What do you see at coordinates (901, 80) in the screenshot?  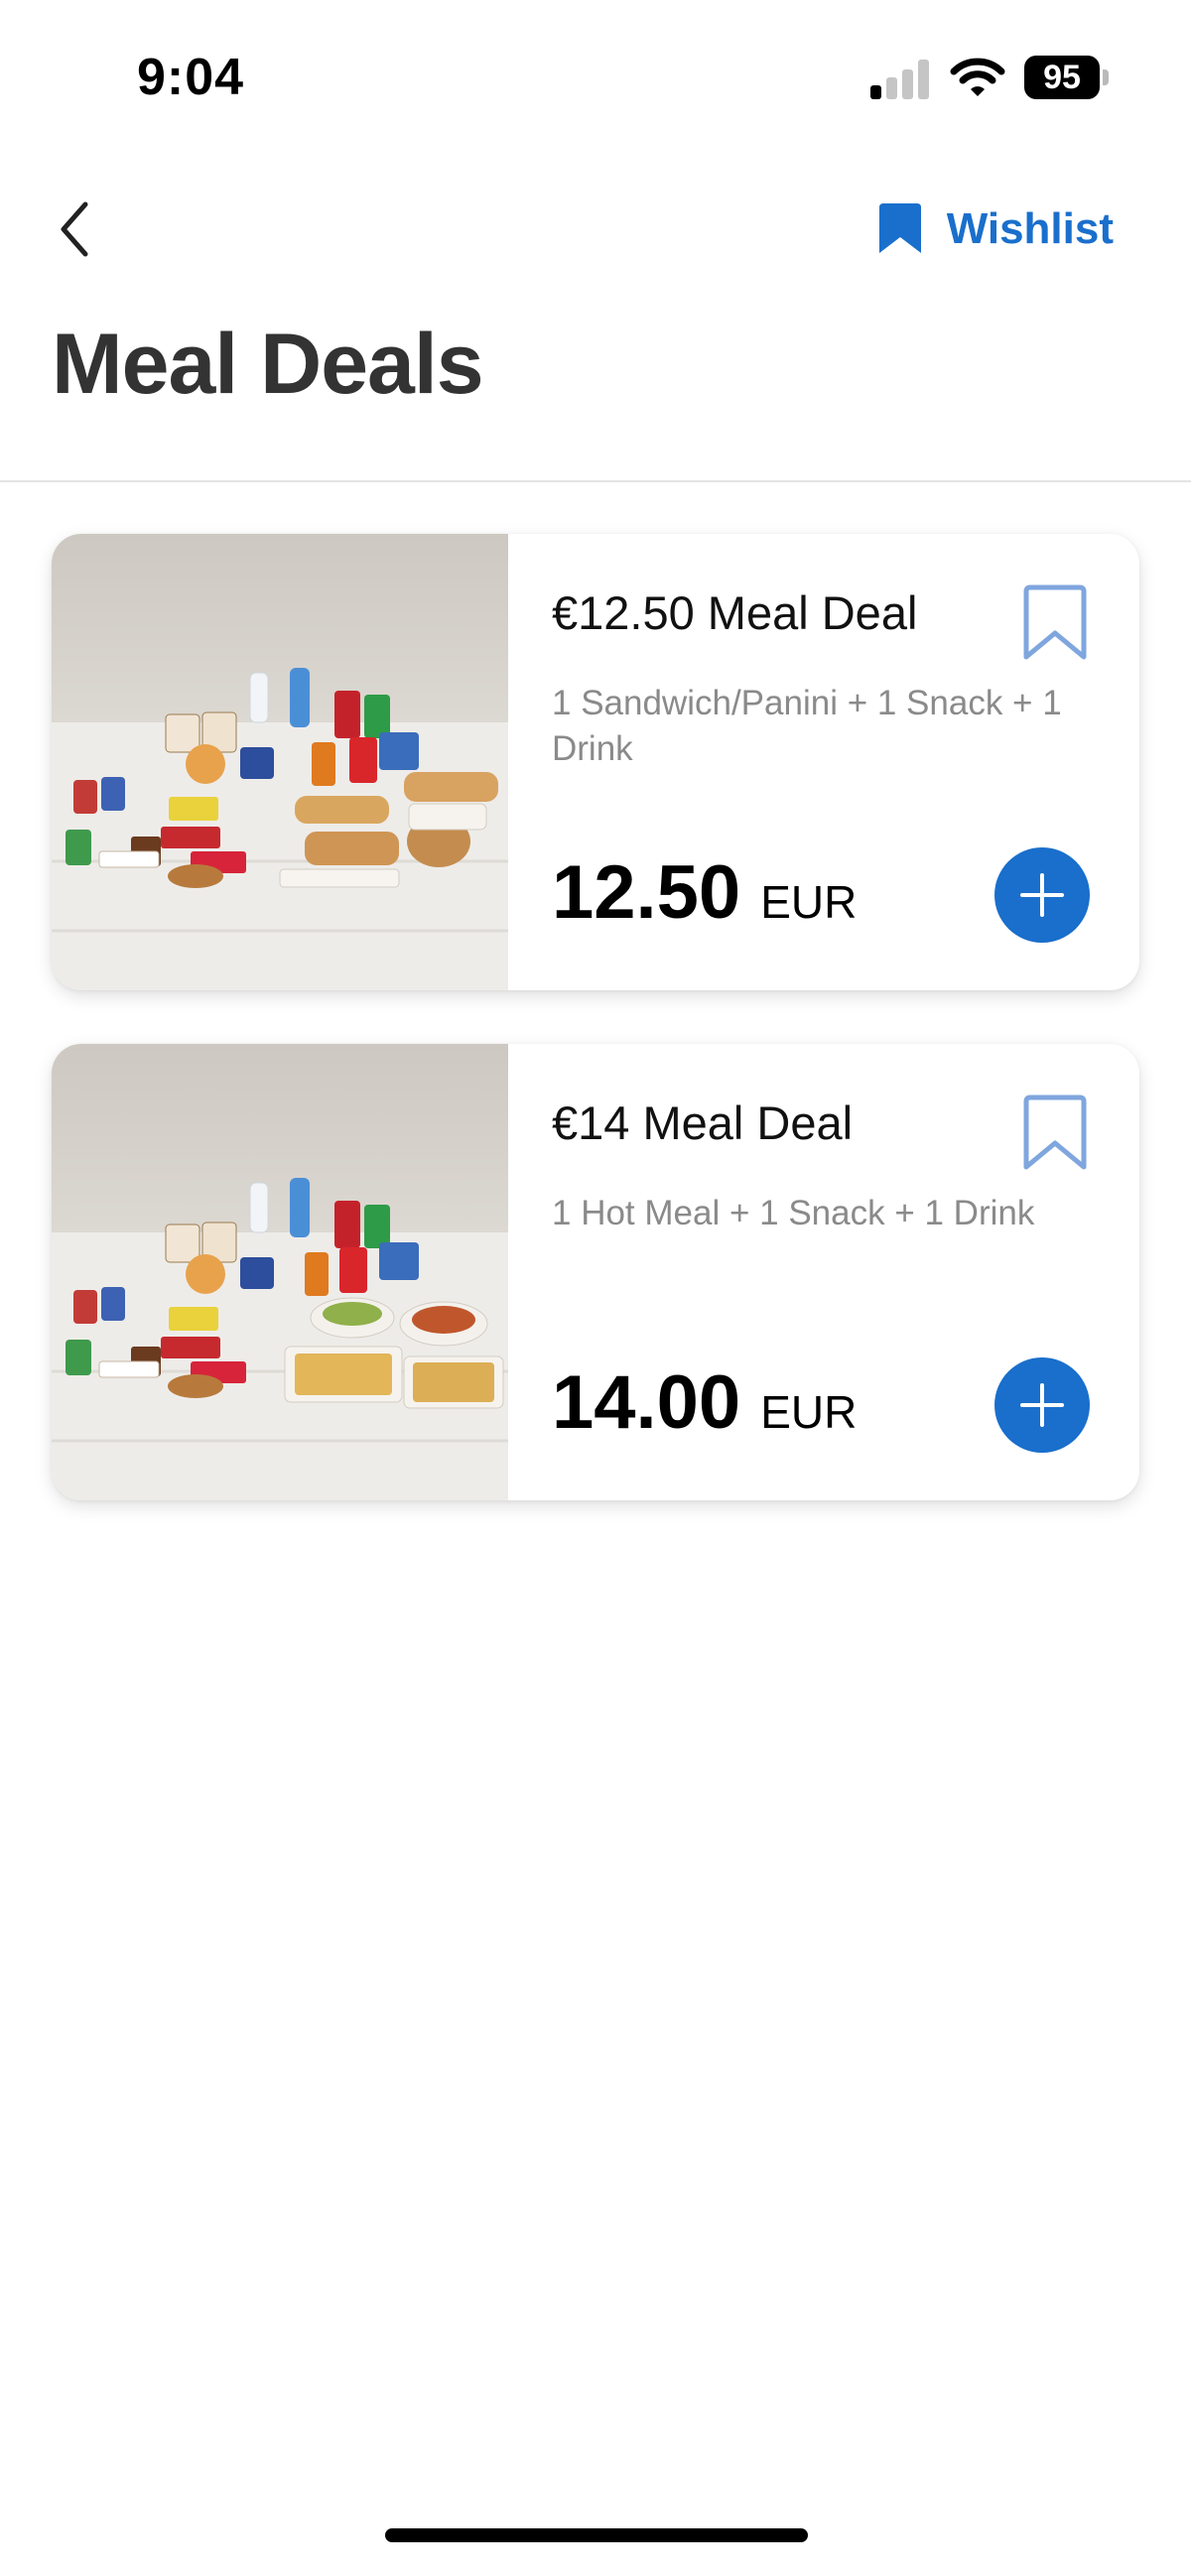 I see `cellular-signal-icon` at bounding box center [901, 80].